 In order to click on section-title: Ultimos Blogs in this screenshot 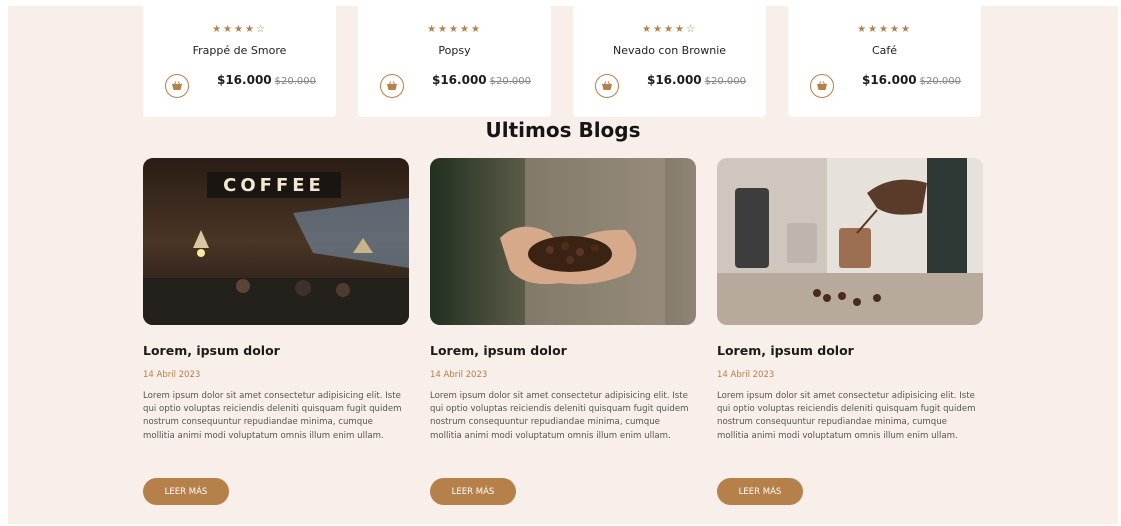, I will do `click(563, 130)`.